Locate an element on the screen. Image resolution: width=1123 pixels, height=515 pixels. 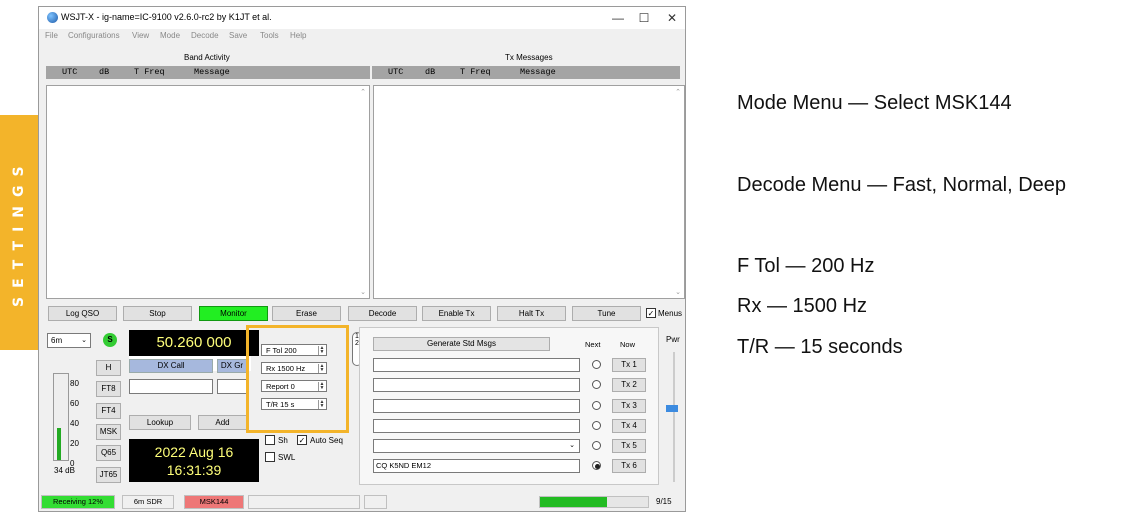
tx5-message-select: ⌄ is located at coordinates (476, 446).